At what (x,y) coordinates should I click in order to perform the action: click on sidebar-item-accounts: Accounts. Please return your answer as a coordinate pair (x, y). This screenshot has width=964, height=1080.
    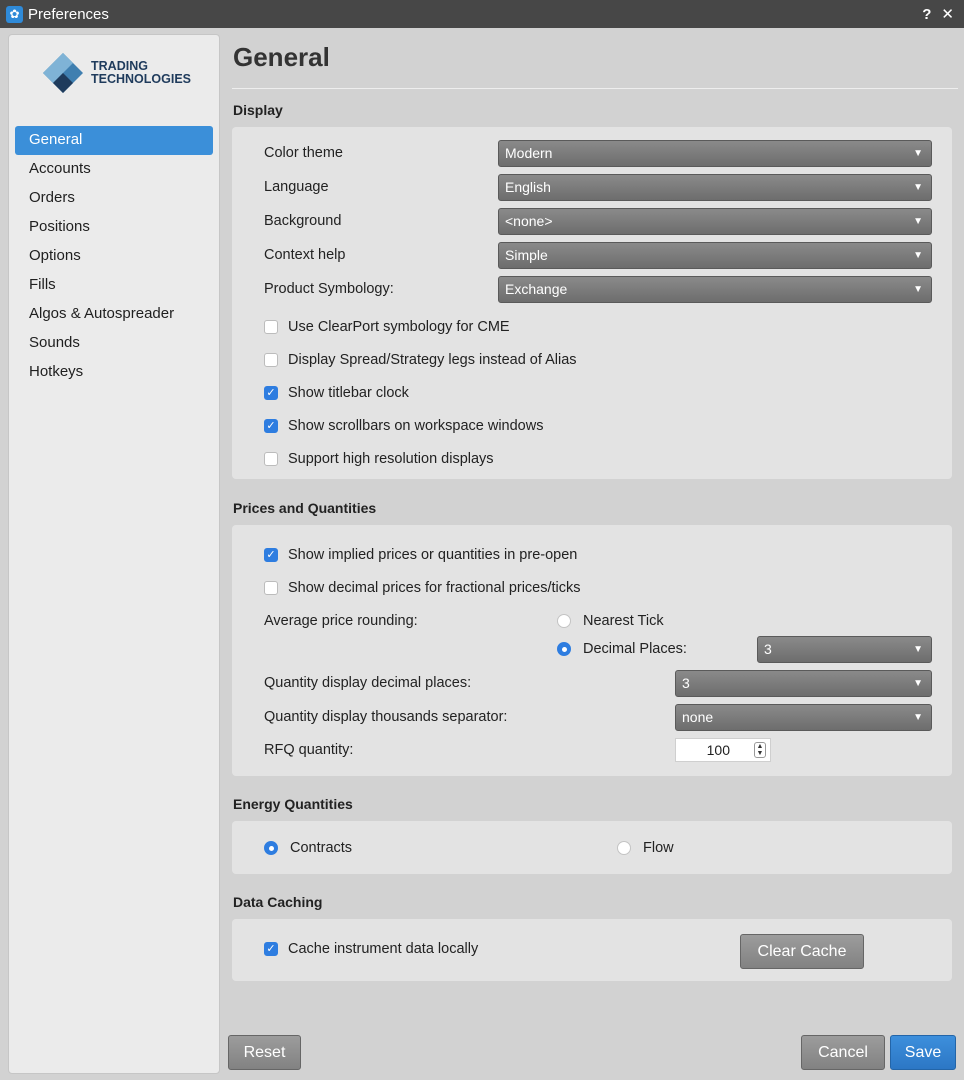
    Looking at the image, I should click on (114, 169).